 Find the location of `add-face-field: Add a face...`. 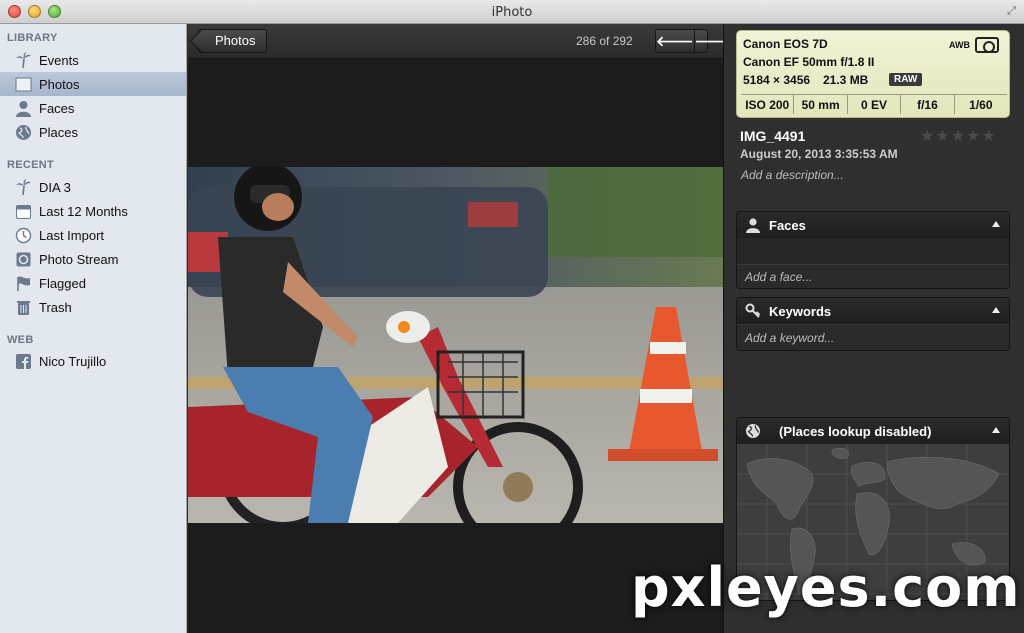

add-face-field: Add a face... is located at coordinates (873, 276).